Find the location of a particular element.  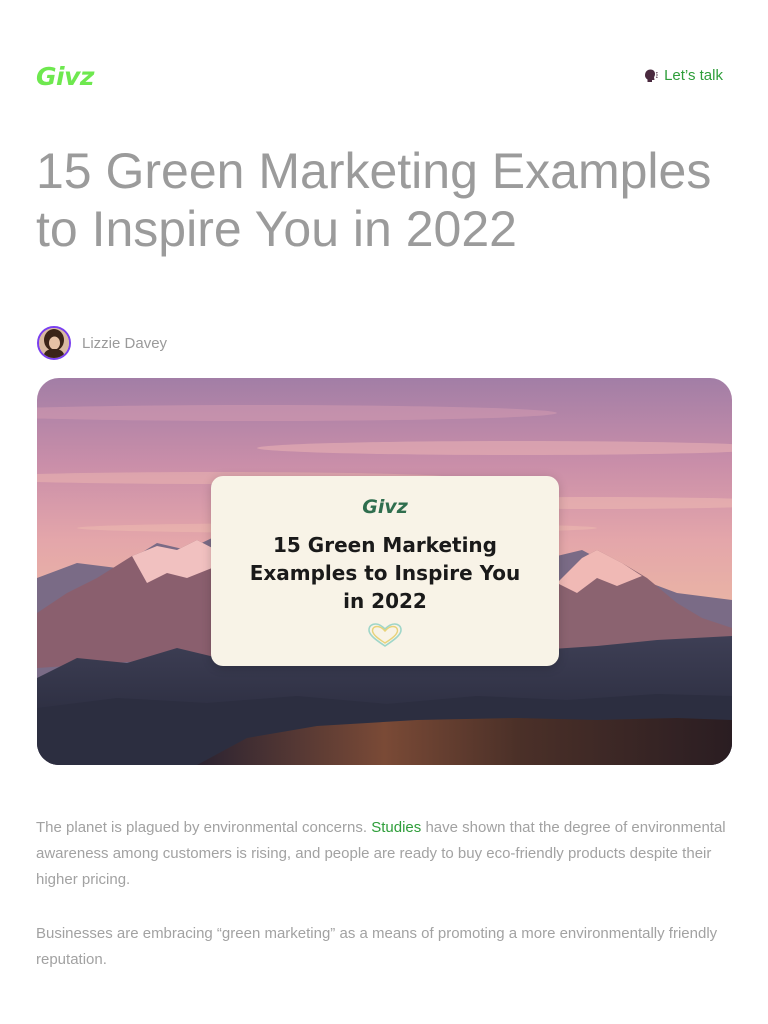

hero-card-logo: Givz is located at coordinates (385, 507).